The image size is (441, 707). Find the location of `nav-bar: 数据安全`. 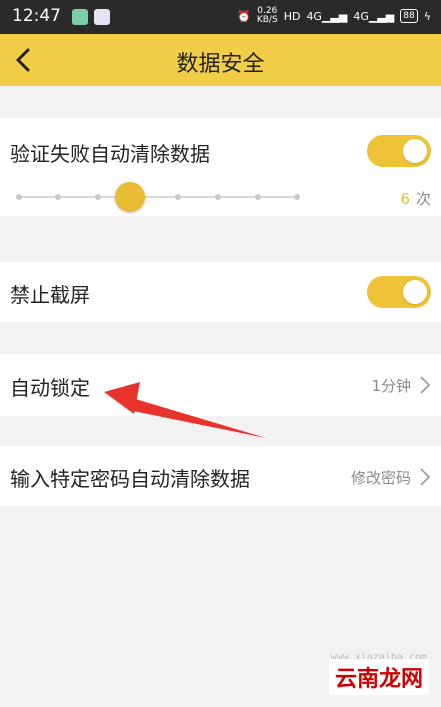

nav-bar: 数据安全 is located at coordinates (220, 60).